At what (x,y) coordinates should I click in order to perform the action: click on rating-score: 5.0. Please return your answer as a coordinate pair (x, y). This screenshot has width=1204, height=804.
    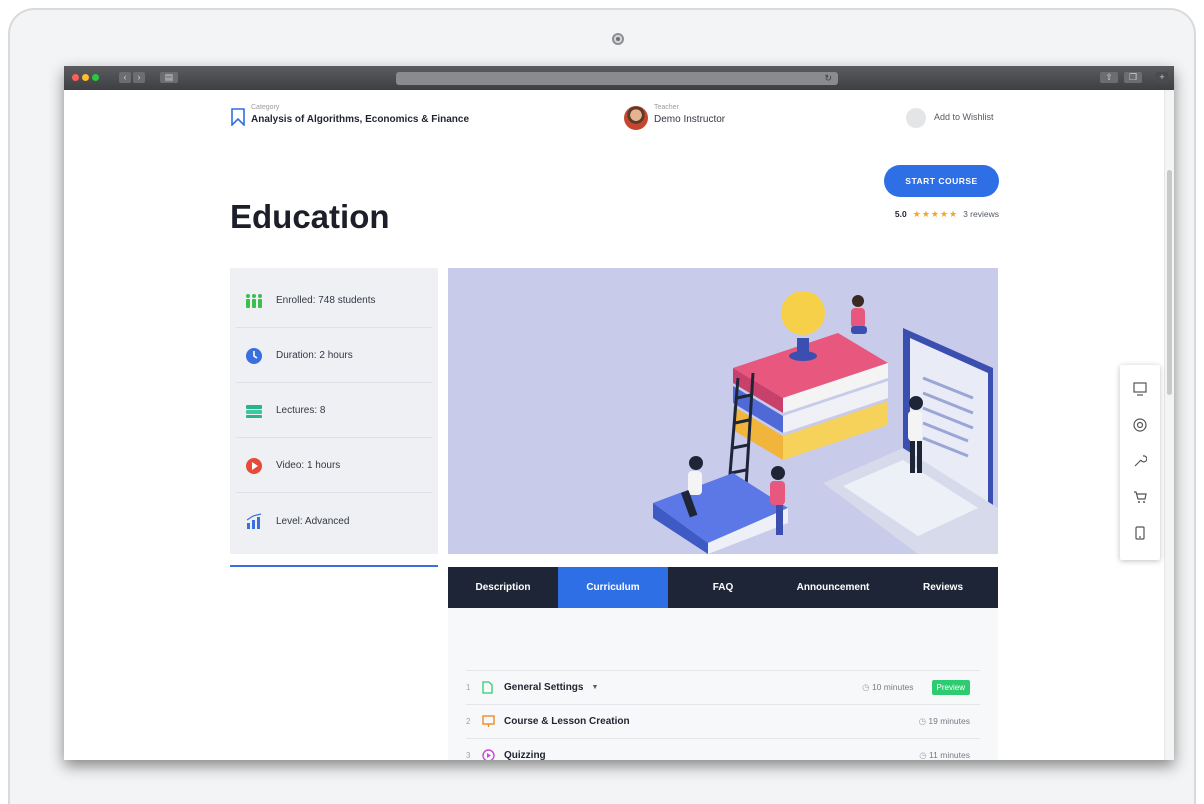
    Looking at the image, I should click on (900, 214).